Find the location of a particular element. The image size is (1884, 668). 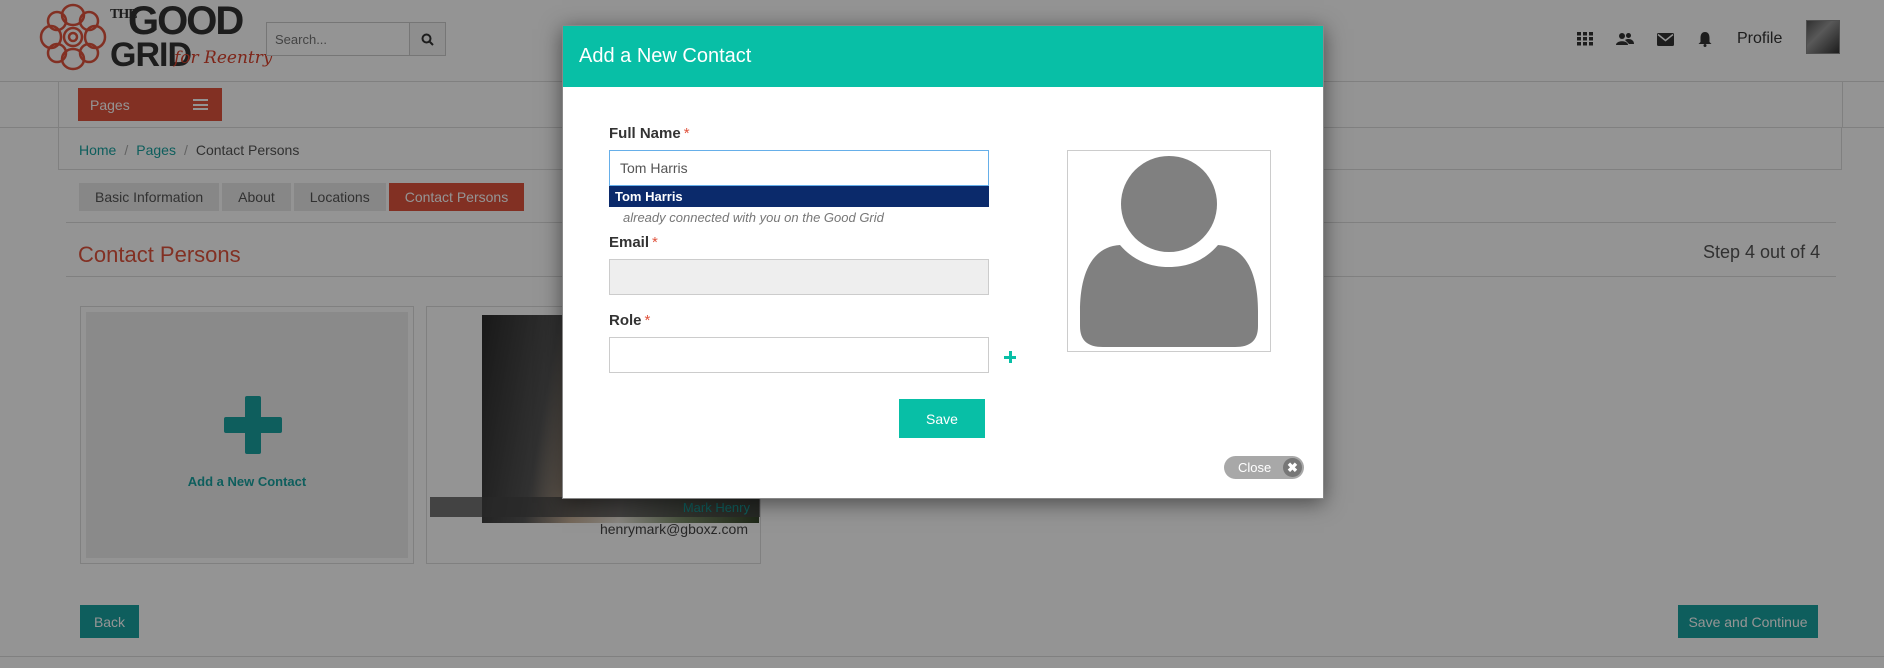

modal-header: Add a New Contact is located at coordinates (943, 56).